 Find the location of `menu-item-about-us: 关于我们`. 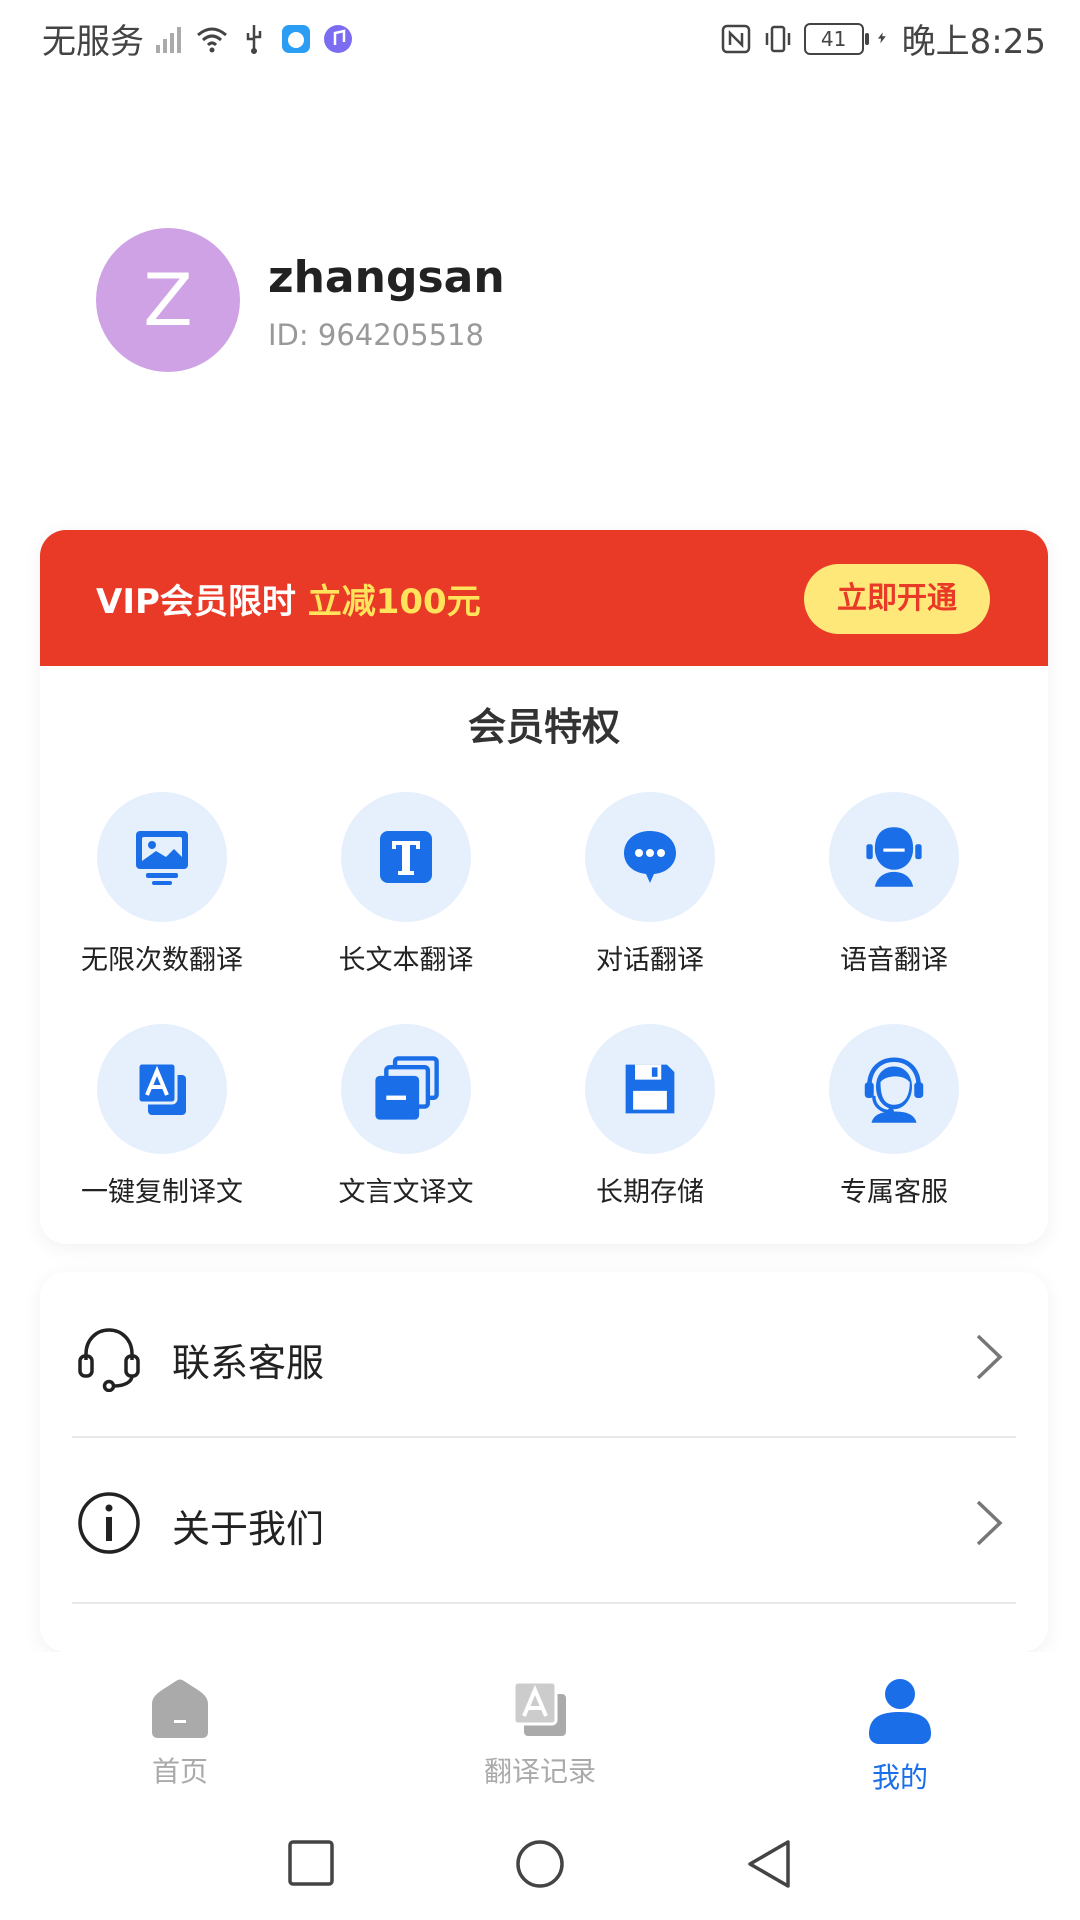

menu-item-about-us: 关于我们 is located at coordinates (544, 1521).